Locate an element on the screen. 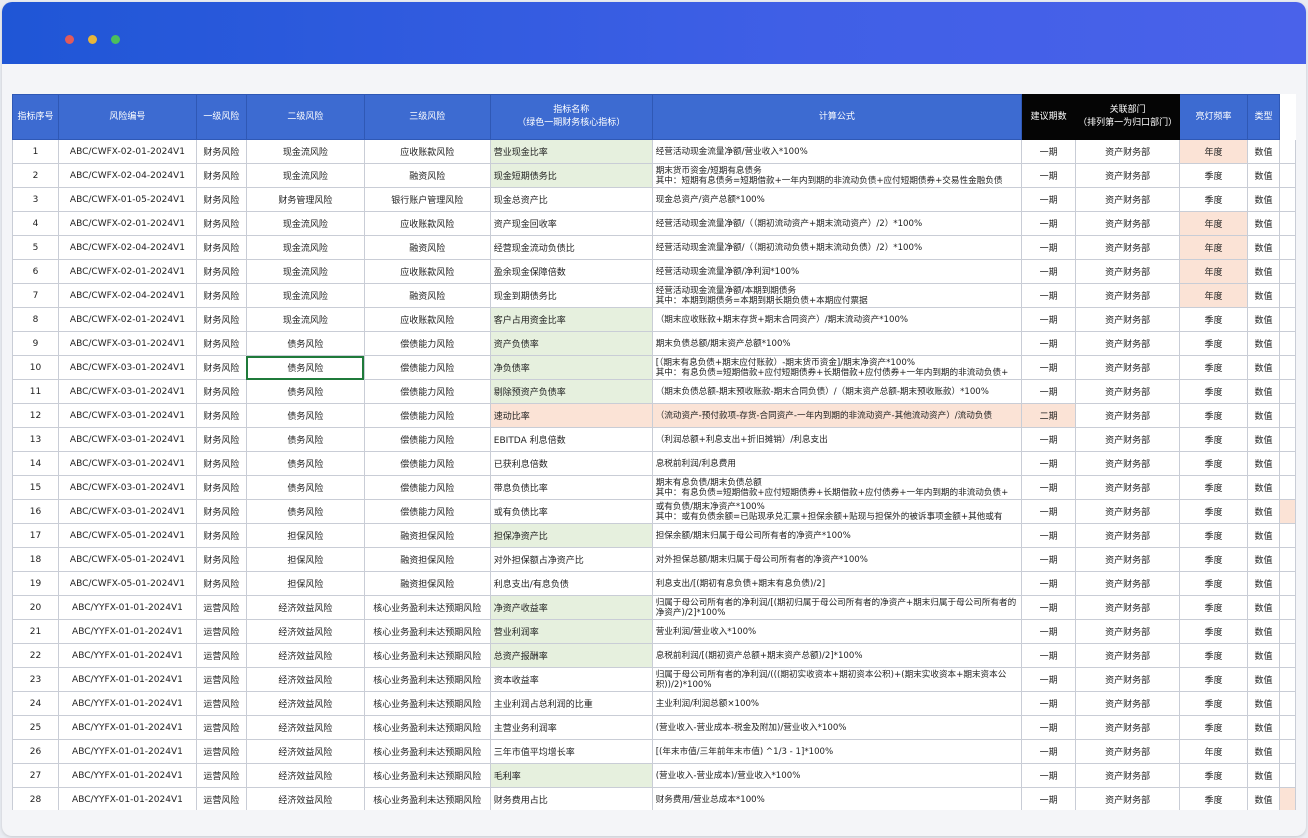  cell-name: 对外担保额占净资产比 is located at coordinates (571, 559).